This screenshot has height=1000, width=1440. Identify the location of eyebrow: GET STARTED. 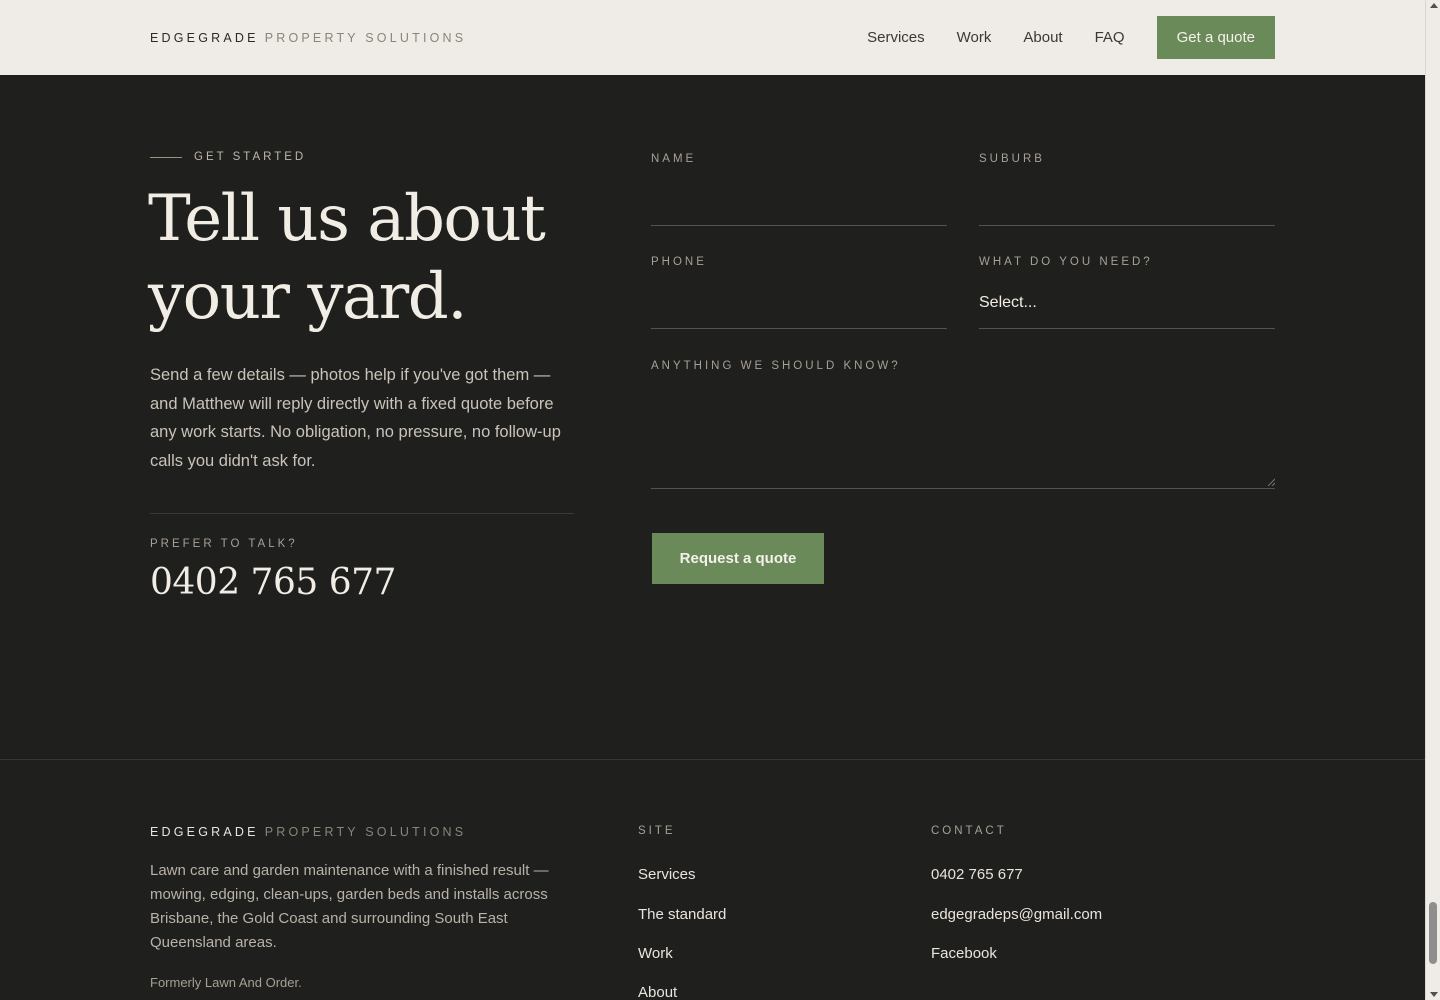
(228, 157).